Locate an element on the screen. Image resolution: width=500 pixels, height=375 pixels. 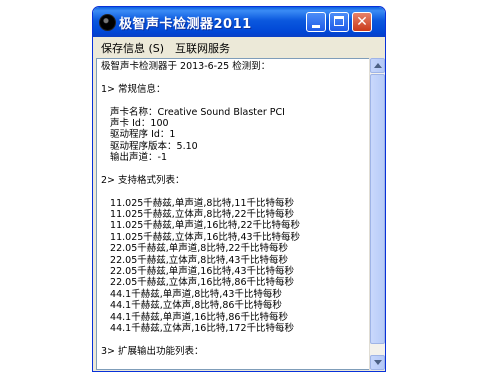
report-line: 极智声卡检测器于 2013-6-25 检测到： is located at coordinates (186, 66).